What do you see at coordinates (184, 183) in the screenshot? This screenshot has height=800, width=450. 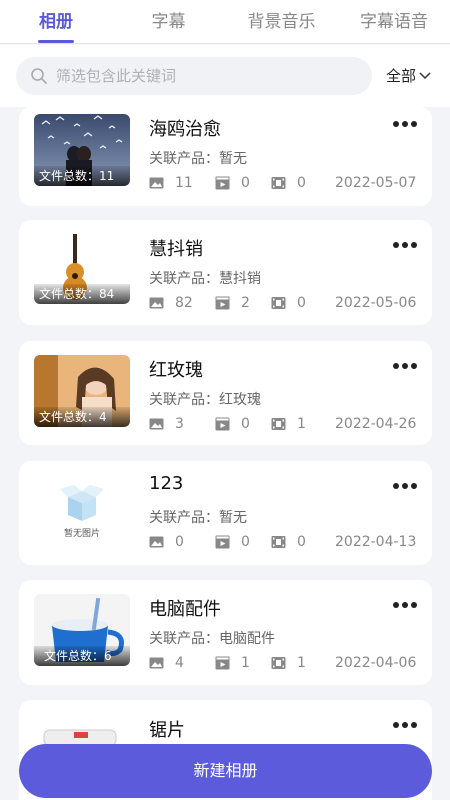 I see `image-count-value: 11` at bounding box center [184, 183].